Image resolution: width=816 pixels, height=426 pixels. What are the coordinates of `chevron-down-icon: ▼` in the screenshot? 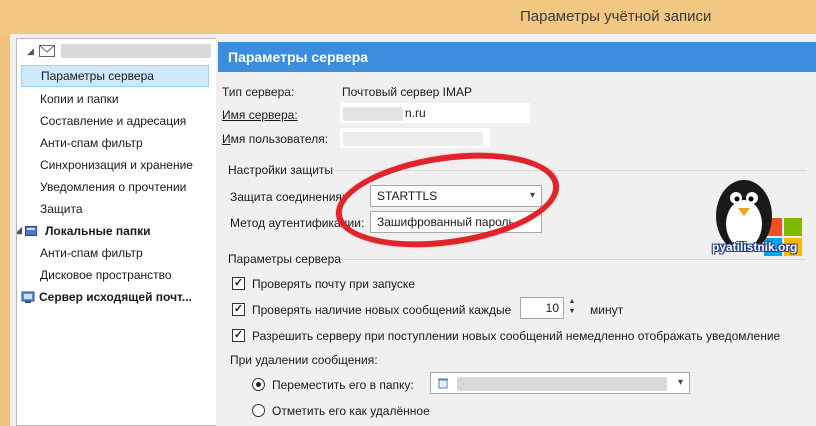 It's located at (572, 312).